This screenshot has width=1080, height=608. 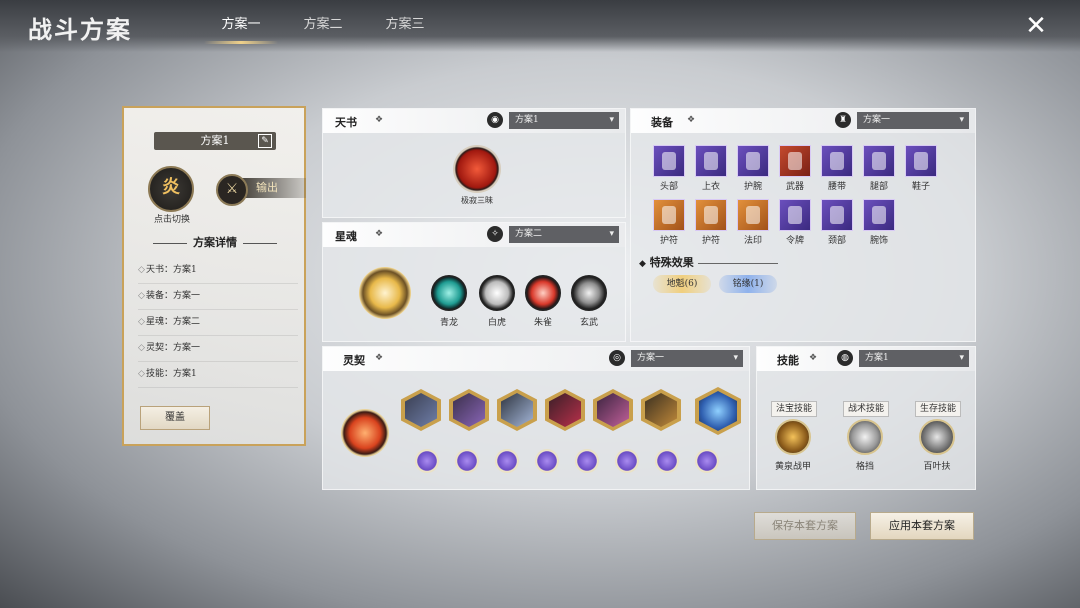 What do you see at coordinates (215, 141) in the screenshot?
I see `plan-name-bar: 方案1 ✎` at bounding box center [215, 141].